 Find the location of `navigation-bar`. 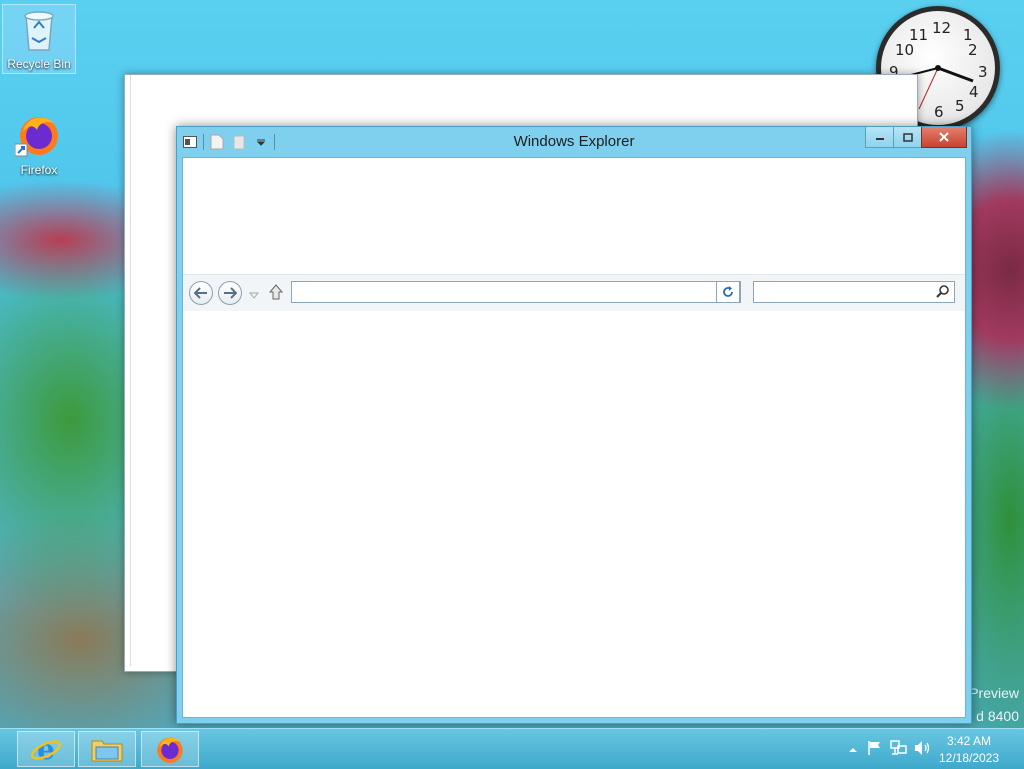

navigation-bar is located at coordinates (574, 293).